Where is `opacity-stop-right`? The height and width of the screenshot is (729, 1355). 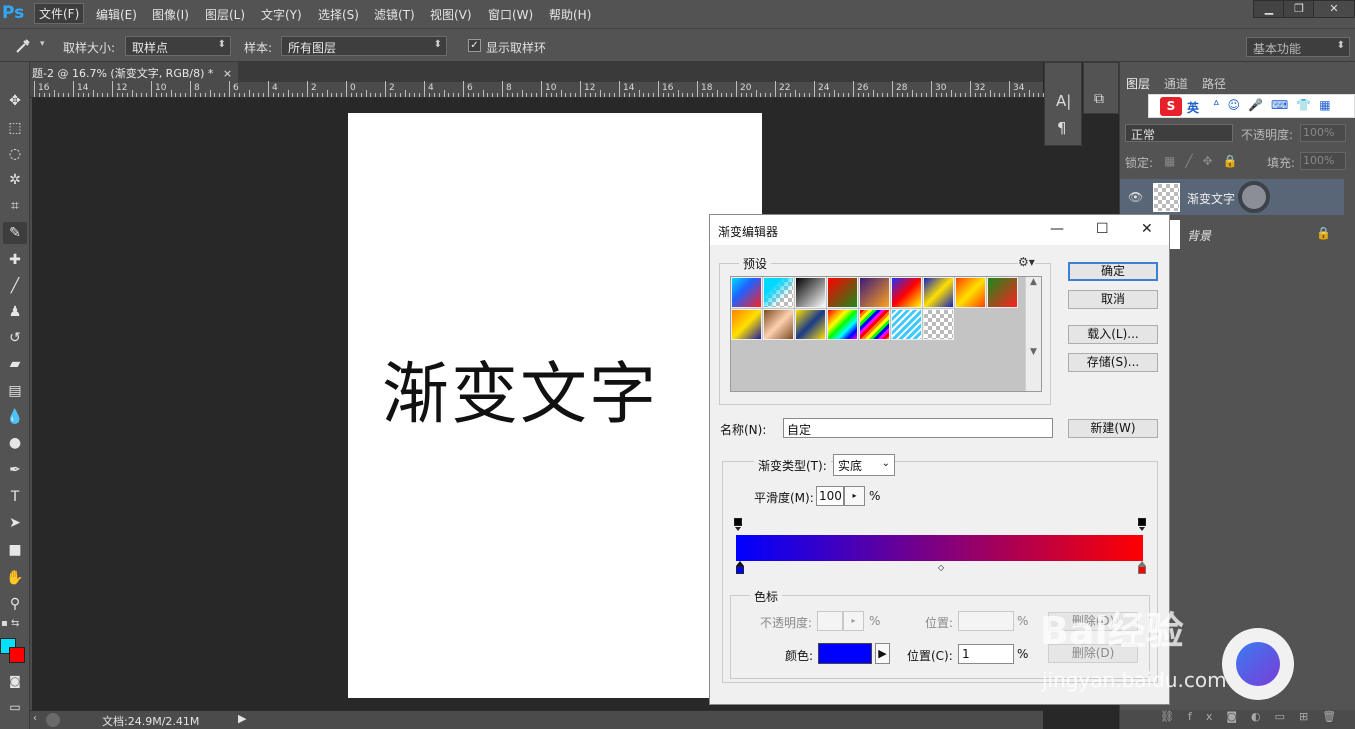 opacity-stop-right is located at coordinates (1142, 524).